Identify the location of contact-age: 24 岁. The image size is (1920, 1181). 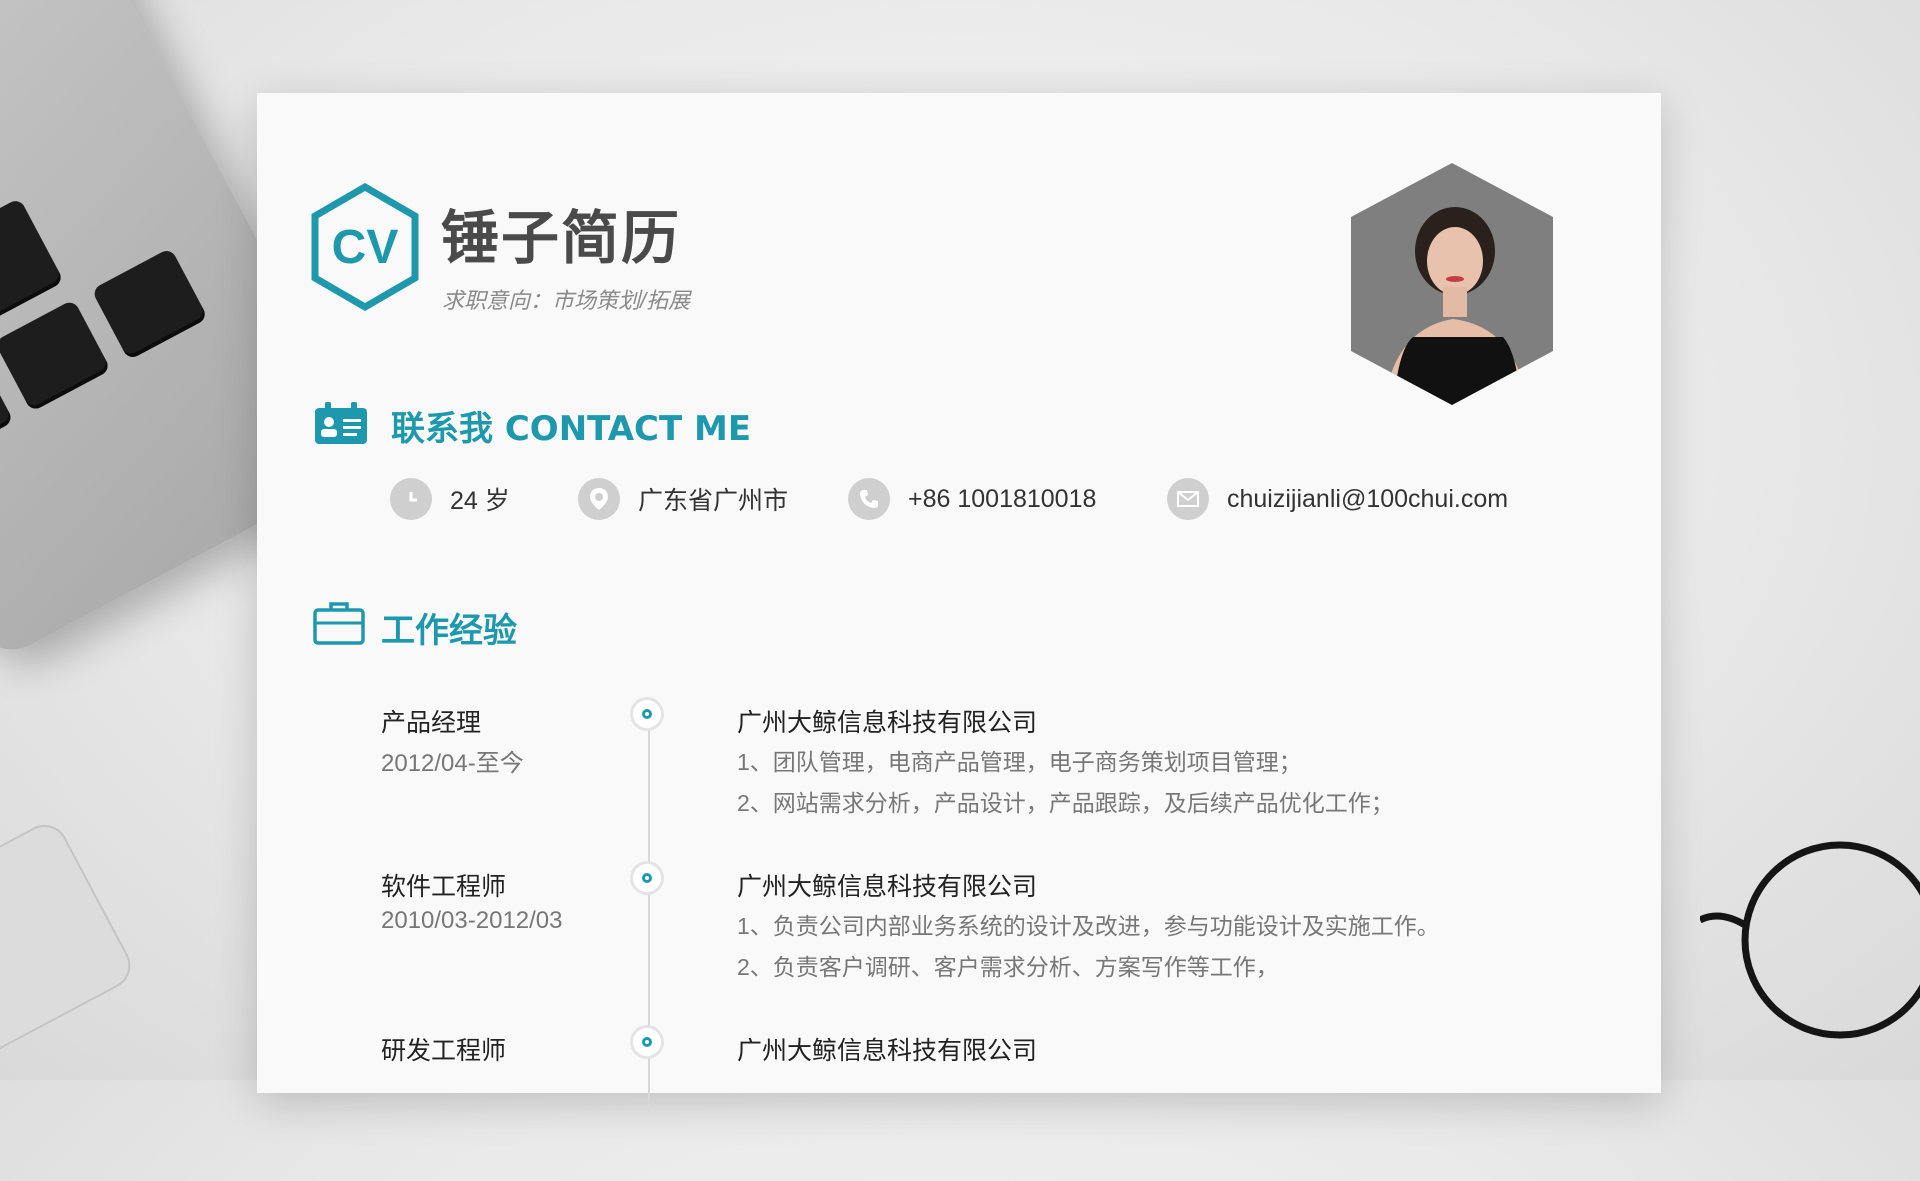
(450, 499).